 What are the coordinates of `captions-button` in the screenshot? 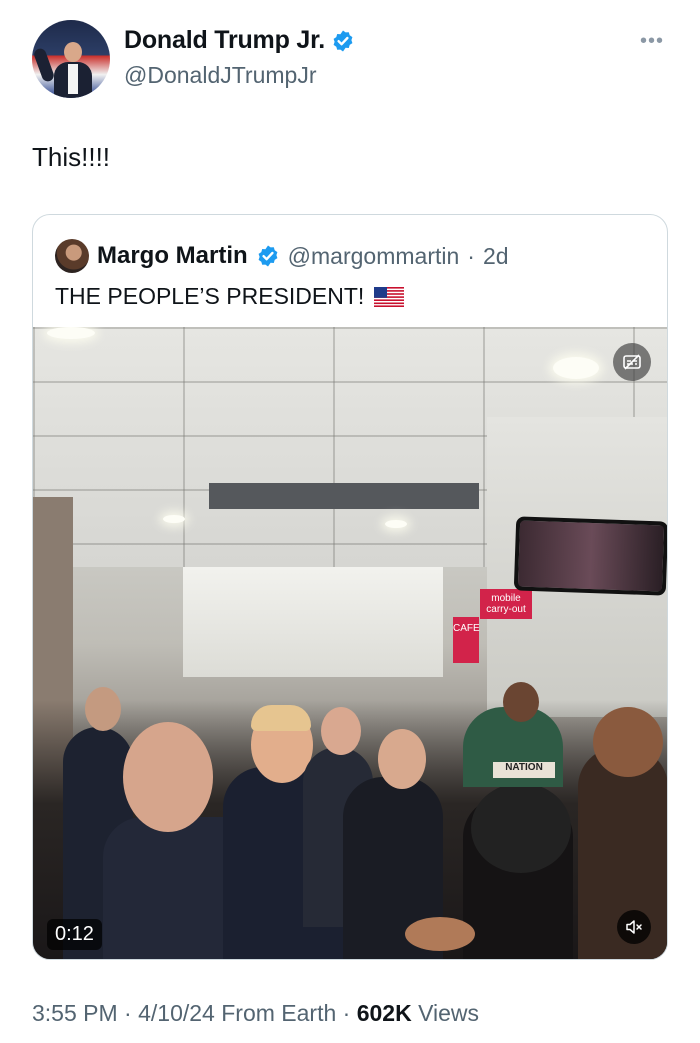 It's located at (632, 362).